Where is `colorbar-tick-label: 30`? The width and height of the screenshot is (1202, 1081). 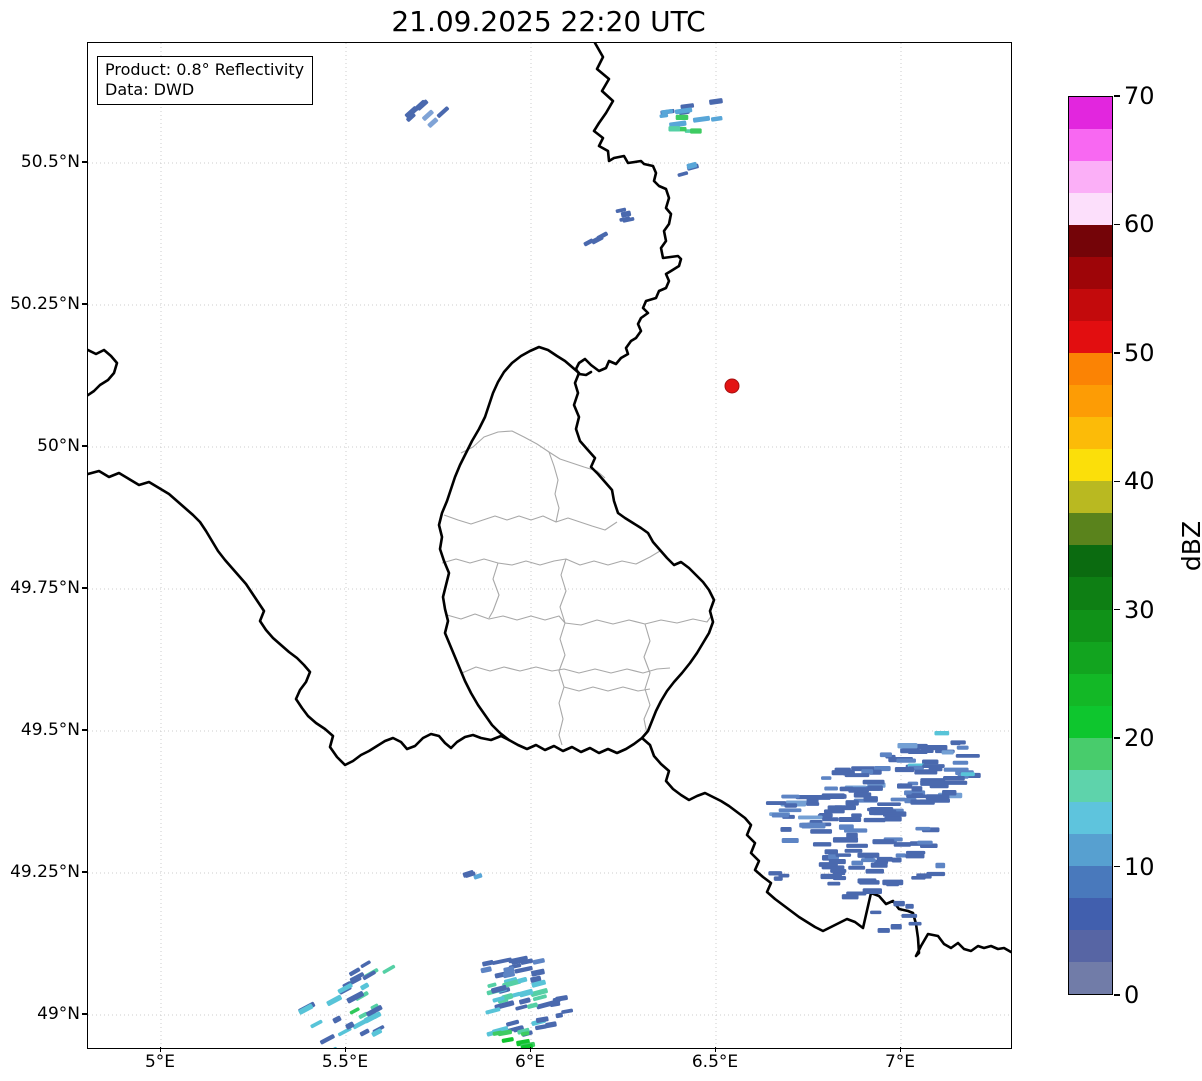
colorbar-tick-label: 30 is located at coordinates (1139, 609).